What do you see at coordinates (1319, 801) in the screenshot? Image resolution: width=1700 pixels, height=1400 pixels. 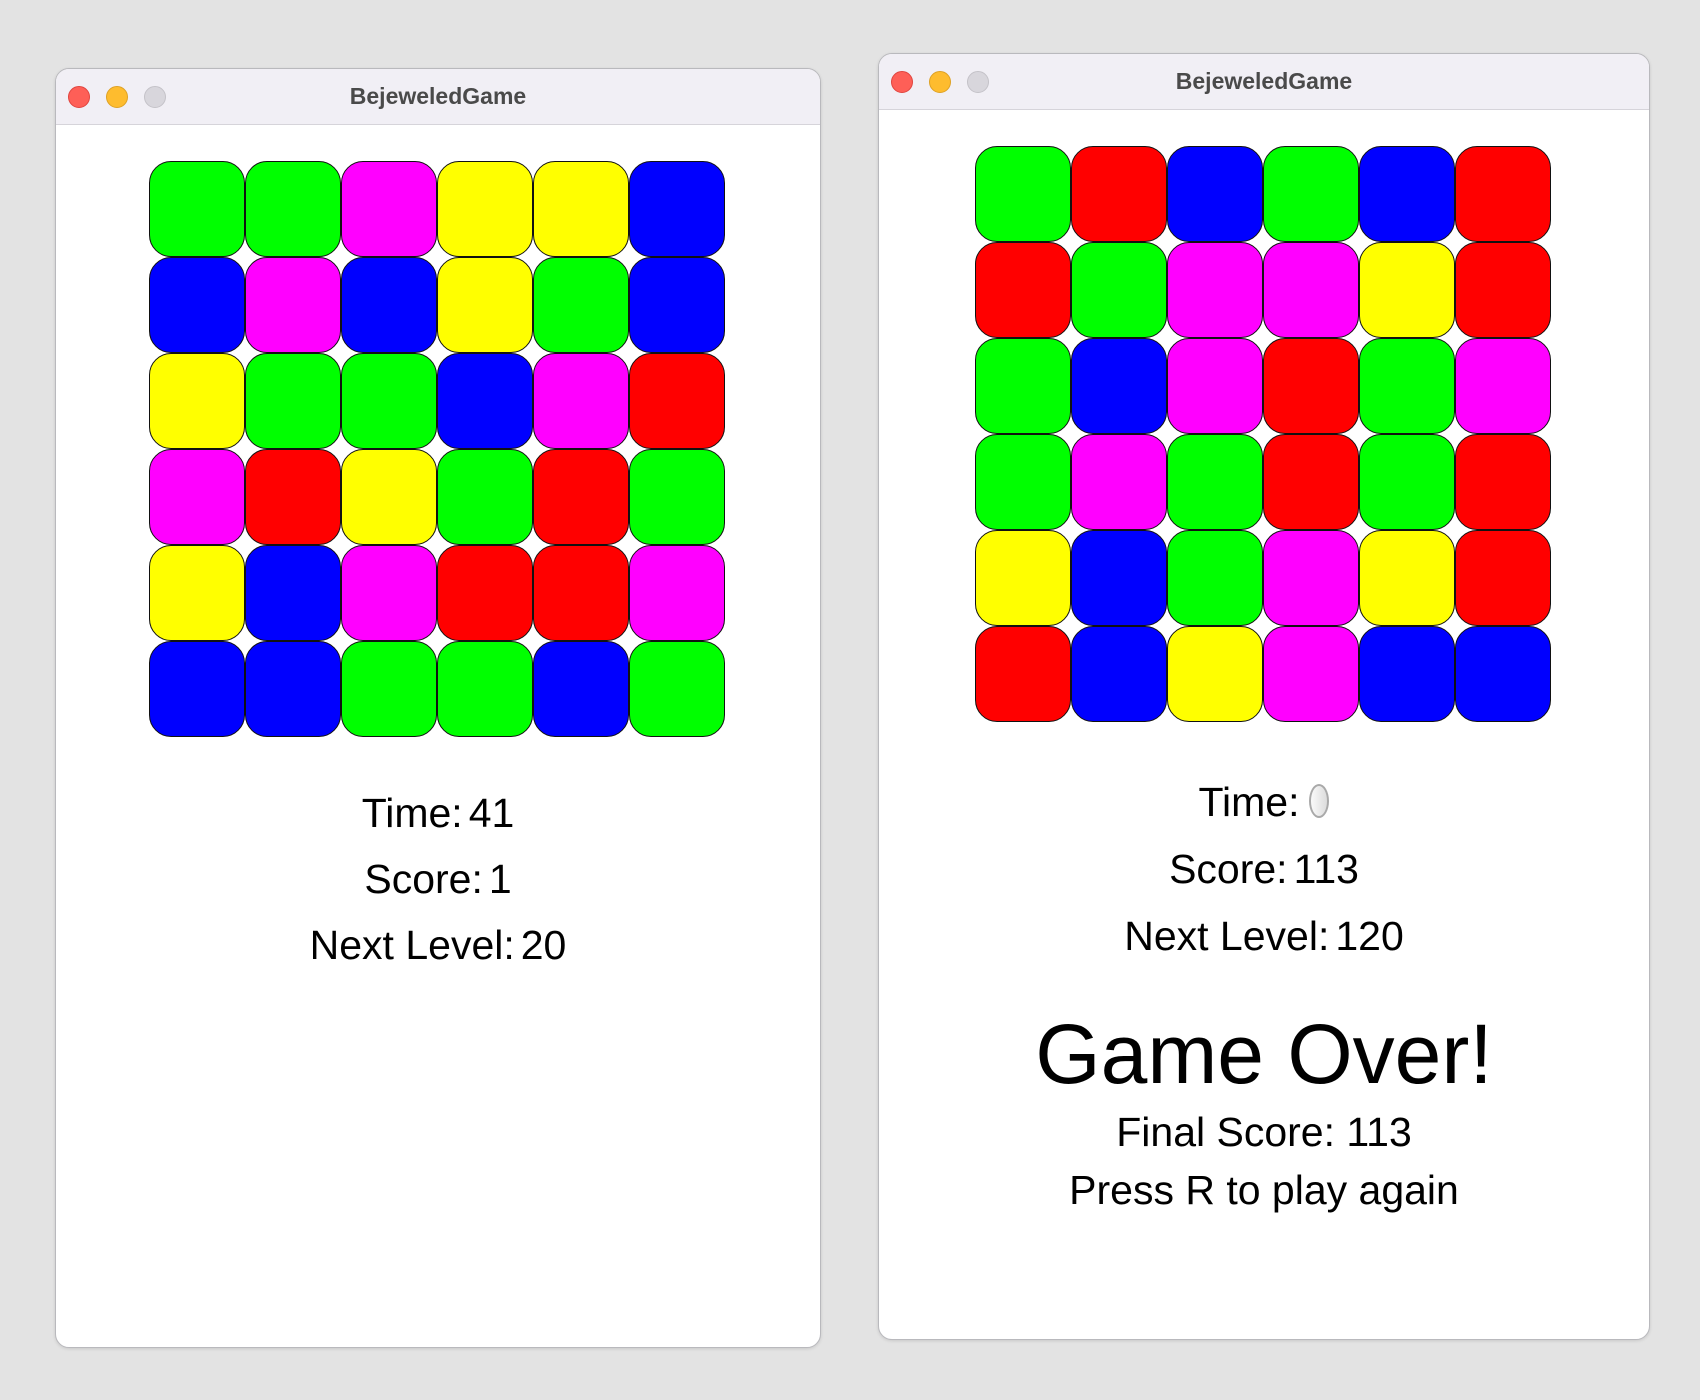 I see `spinner-icon` at bounding box center [1319, 801].